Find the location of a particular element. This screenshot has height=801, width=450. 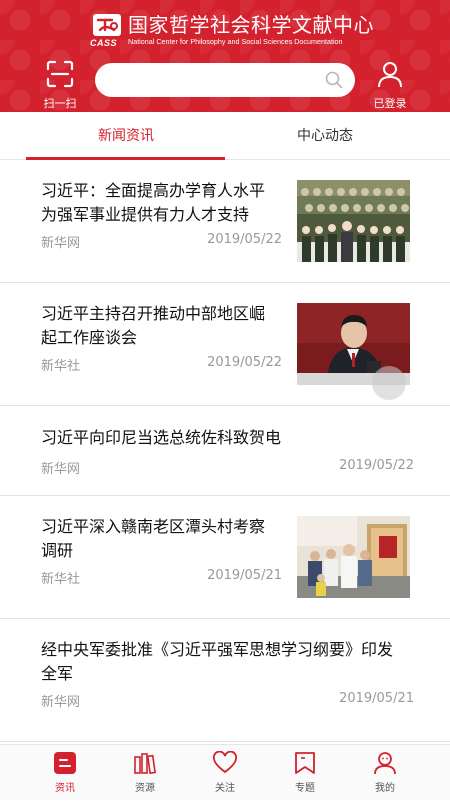

bottom-tab-bar: 资讯 资源 关注 专题 我的 is located at coordinates (225, 772).